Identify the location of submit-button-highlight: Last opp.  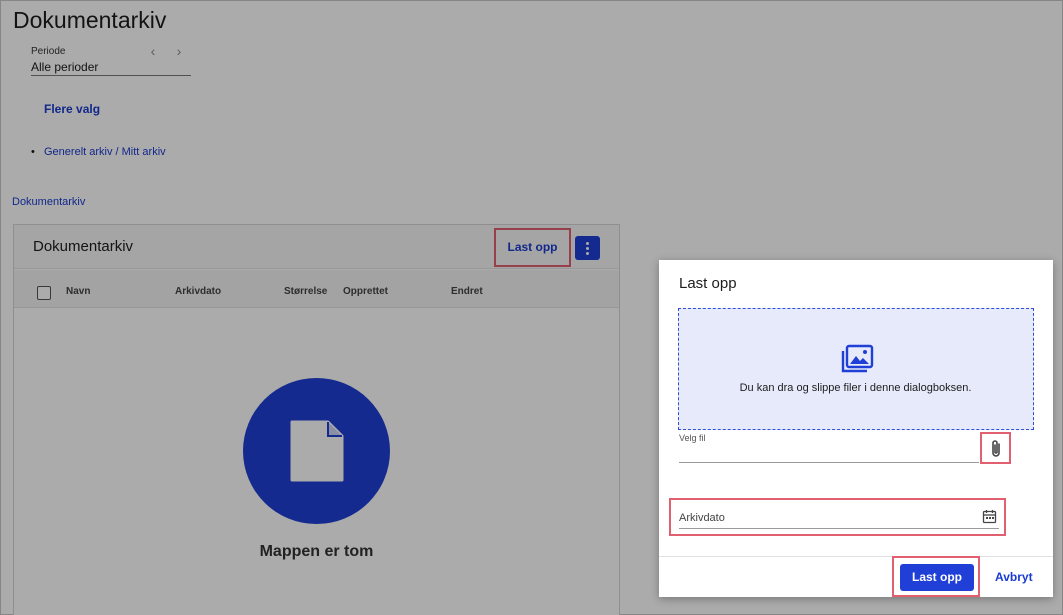
(936, 576).